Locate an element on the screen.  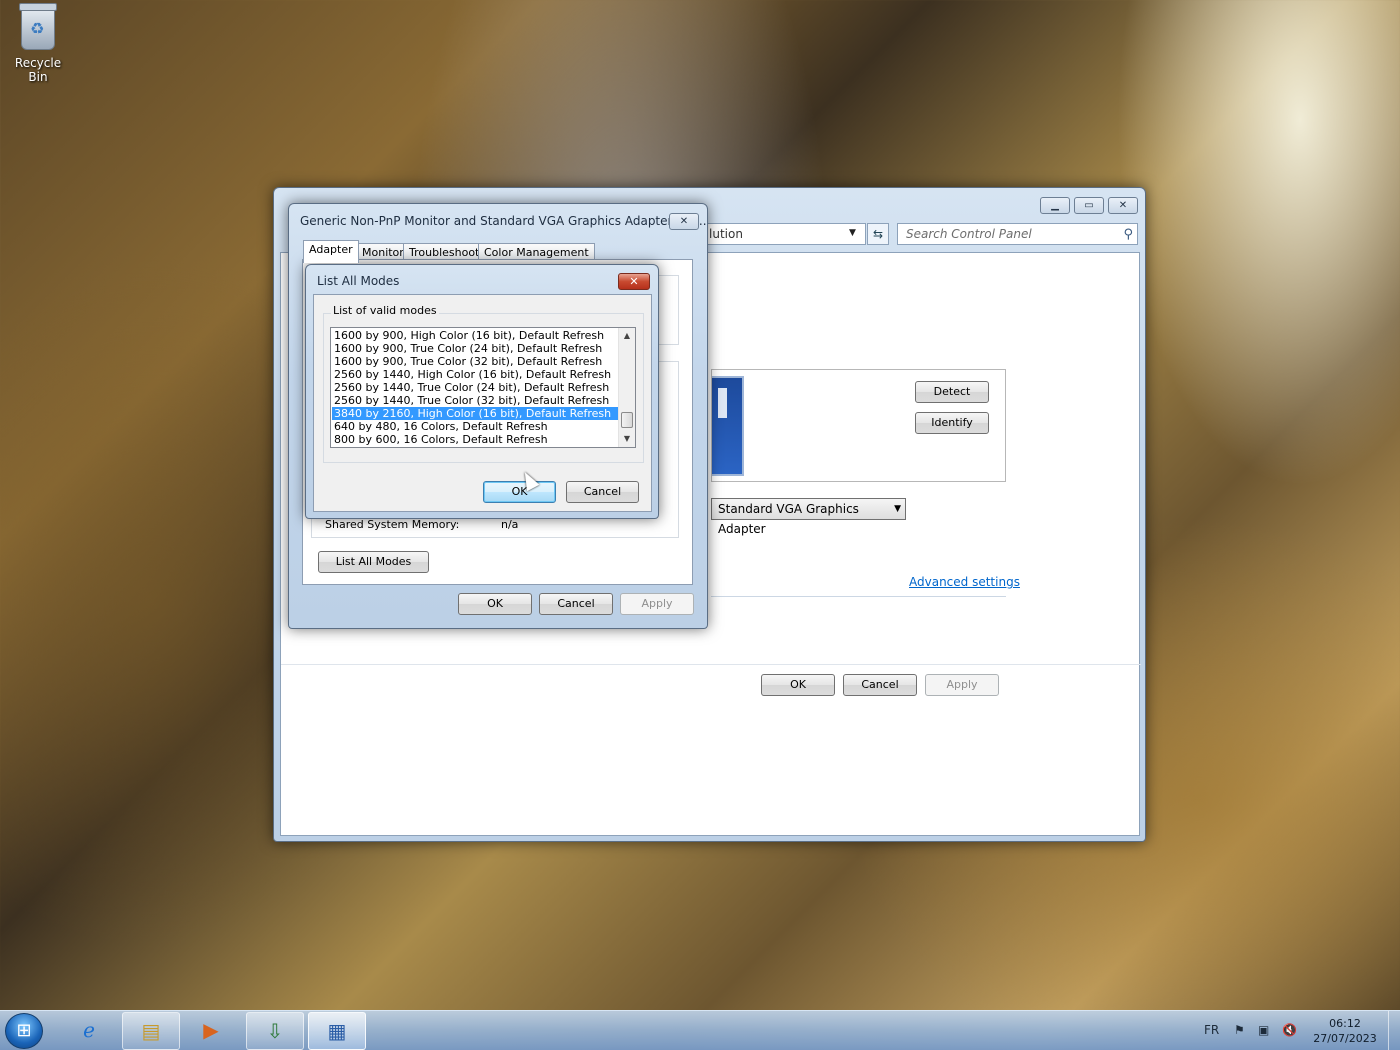
maximize-button: ▭ is located at coordinates (1089, 205).